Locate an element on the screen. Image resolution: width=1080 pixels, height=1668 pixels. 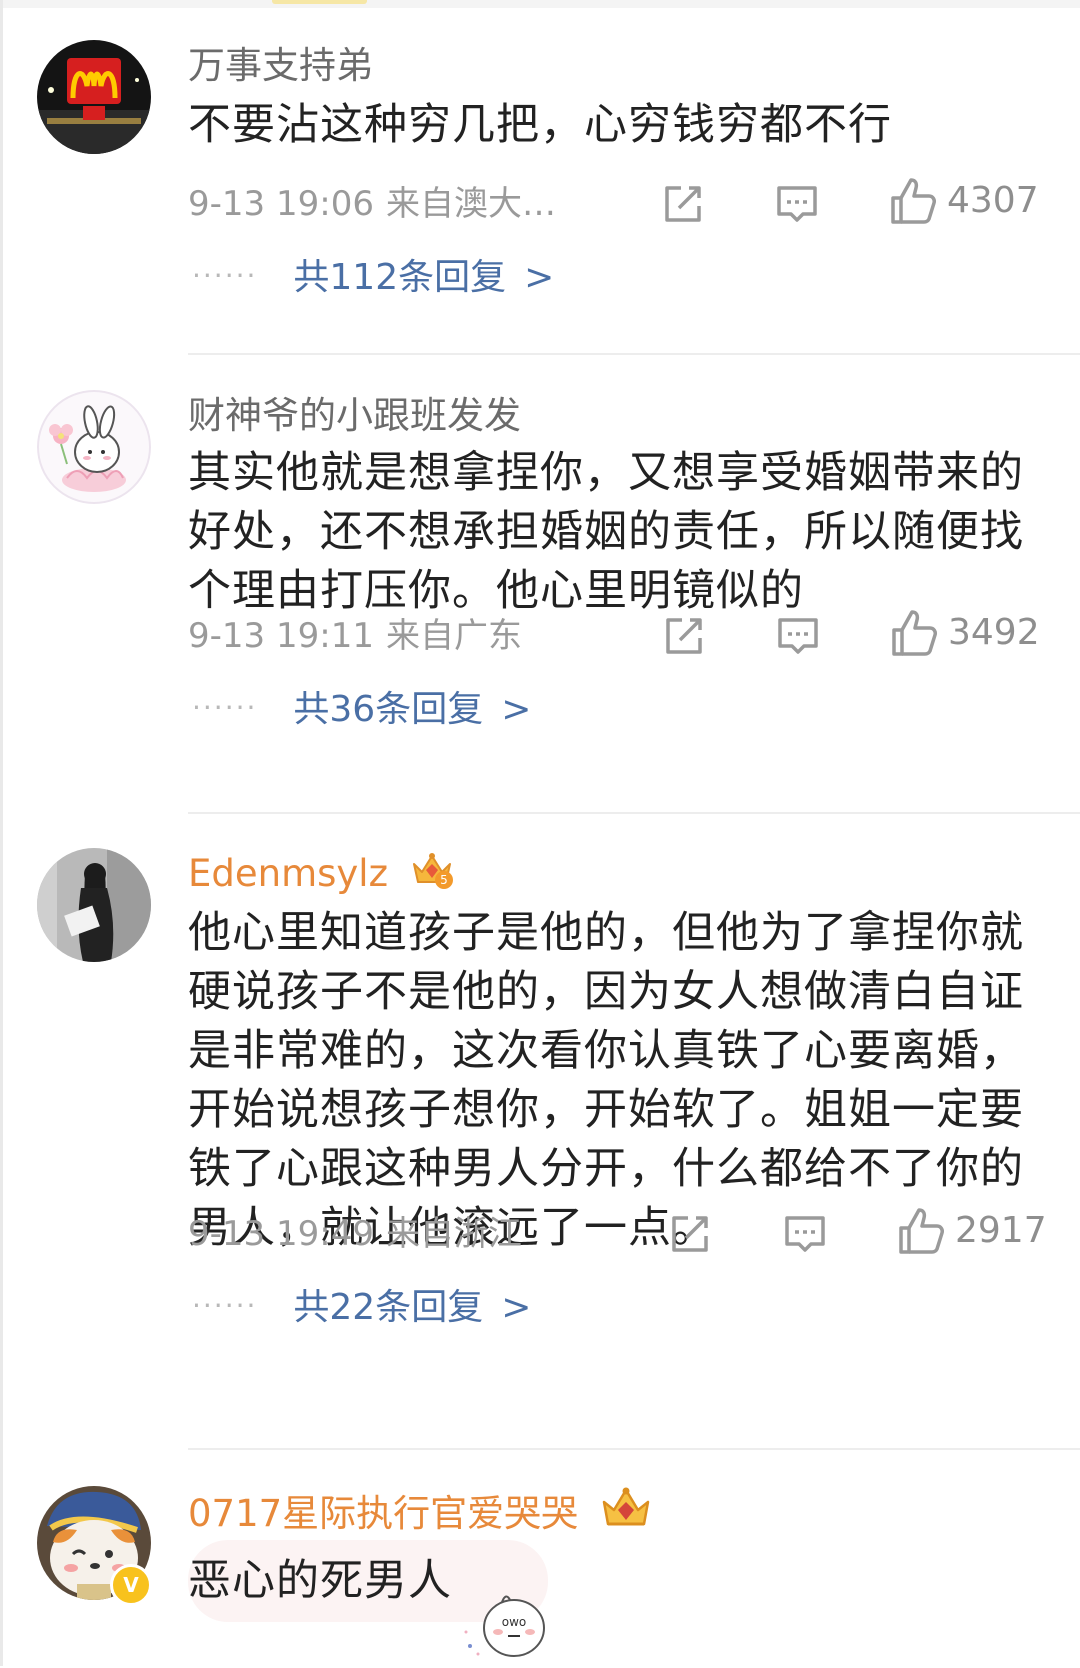
like-count: 2917 is located at coordinates (1001, 1230).